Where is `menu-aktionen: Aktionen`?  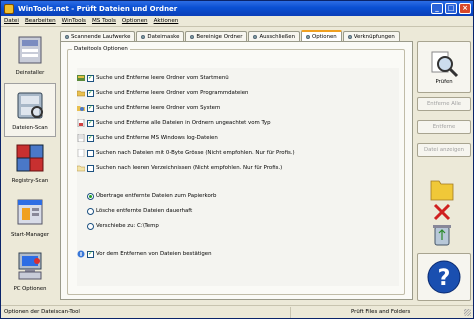 menu-aktionen: Aktionen is located at coordinates (166, 21).